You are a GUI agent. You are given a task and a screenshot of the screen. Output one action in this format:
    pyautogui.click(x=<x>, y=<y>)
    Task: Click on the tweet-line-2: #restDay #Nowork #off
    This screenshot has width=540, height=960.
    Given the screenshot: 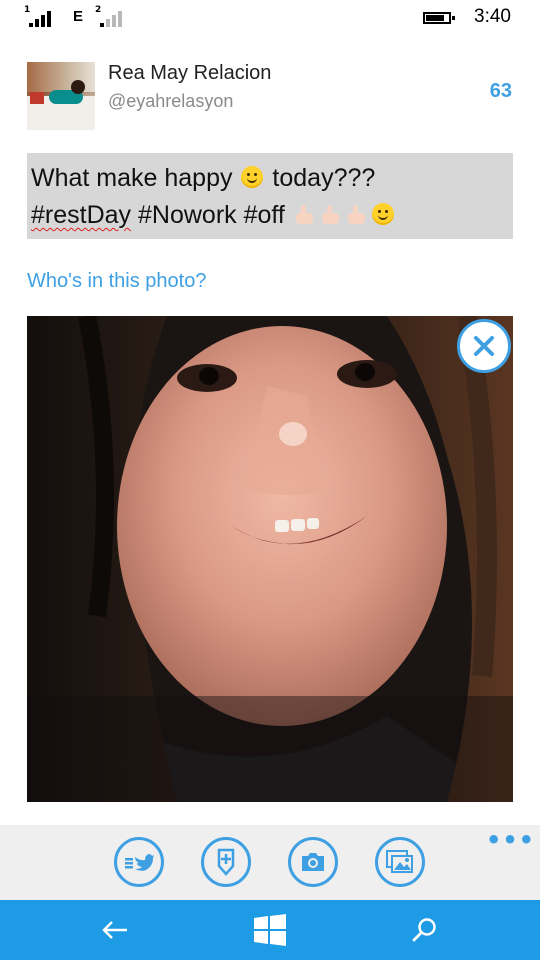 What is the action you would take?
    pyautogui.click(x=270, y=215)
    